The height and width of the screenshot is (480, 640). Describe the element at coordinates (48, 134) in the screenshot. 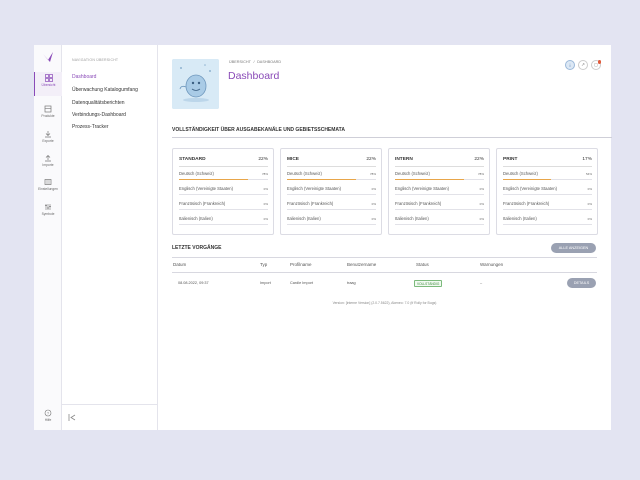

I see `download-icon` at that location.